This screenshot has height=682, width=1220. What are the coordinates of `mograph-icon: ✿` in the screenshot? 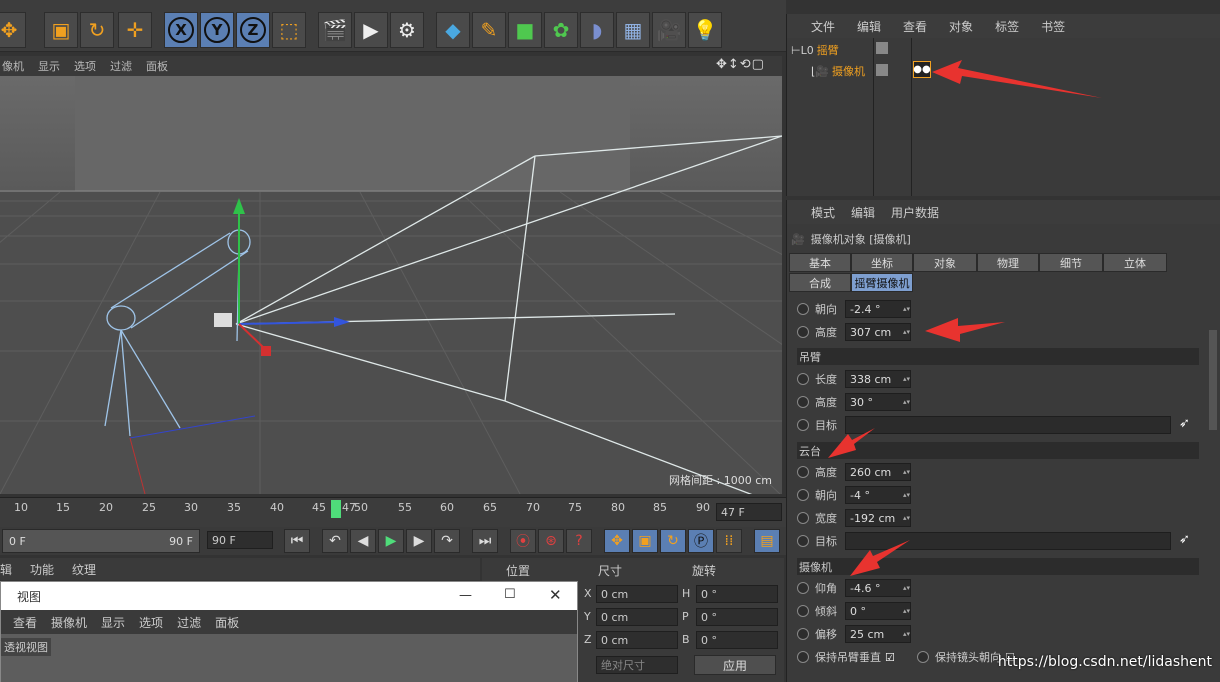 It's located at (561, 30).